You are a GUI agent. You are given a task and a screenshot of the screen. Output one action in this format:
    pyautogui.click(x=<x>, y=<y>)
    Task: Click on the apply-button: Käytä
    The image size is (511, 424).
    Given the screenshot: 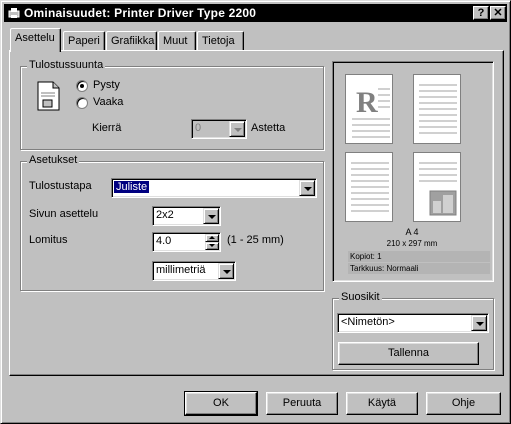 What is the action you would take?
    pyautogui.click(x=382, y=403)
    